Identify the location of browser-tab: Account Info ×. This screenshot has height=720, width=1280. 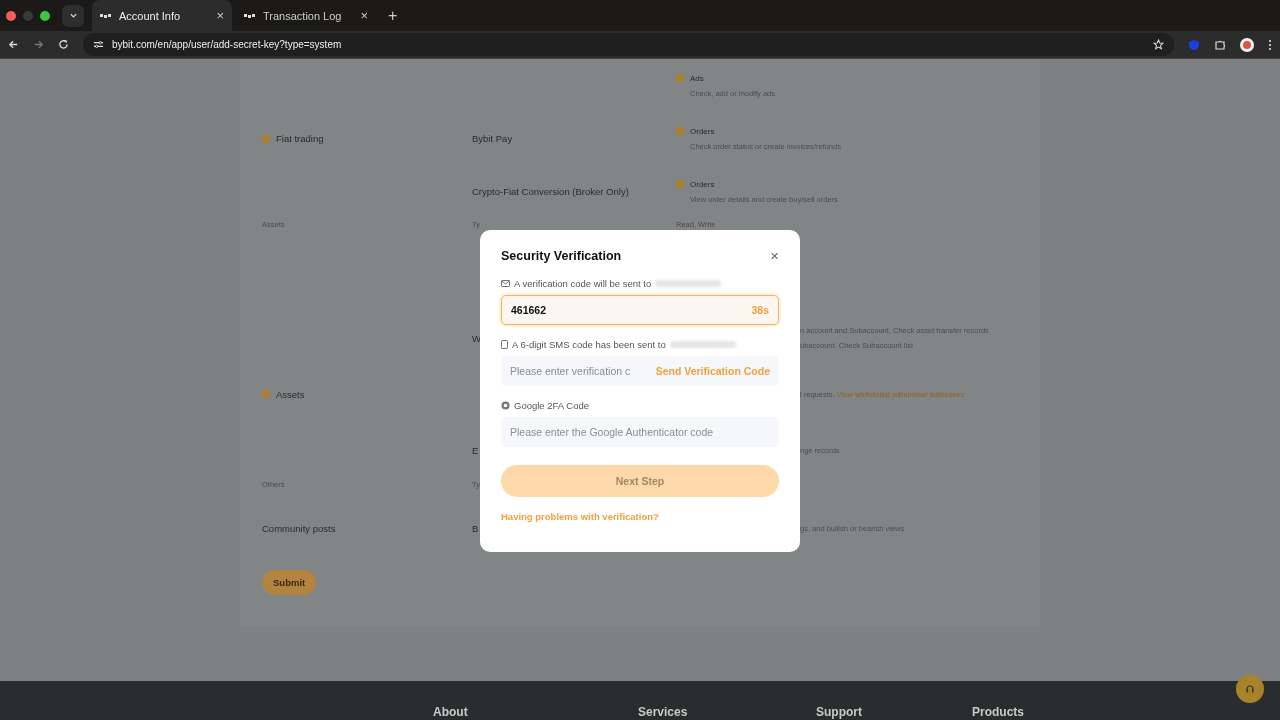
(162, 15).